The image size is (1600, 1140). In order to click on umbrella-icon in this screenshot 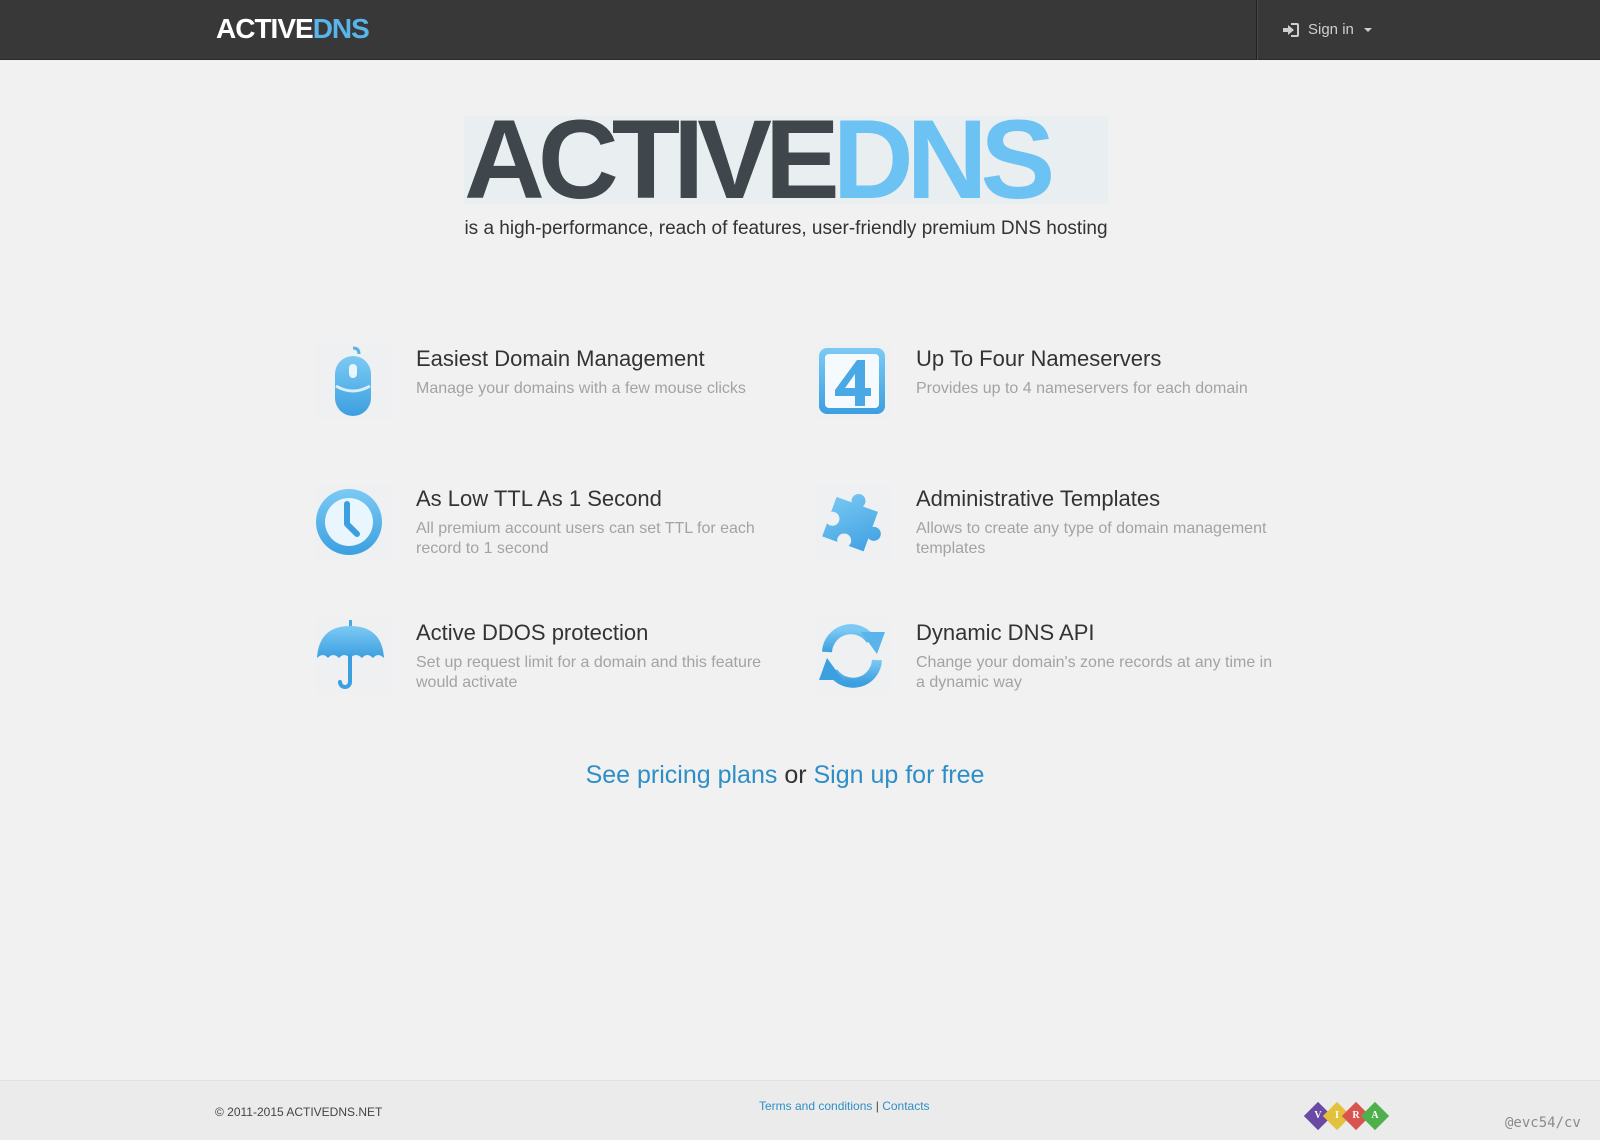, I will do `click(353, 656)`.